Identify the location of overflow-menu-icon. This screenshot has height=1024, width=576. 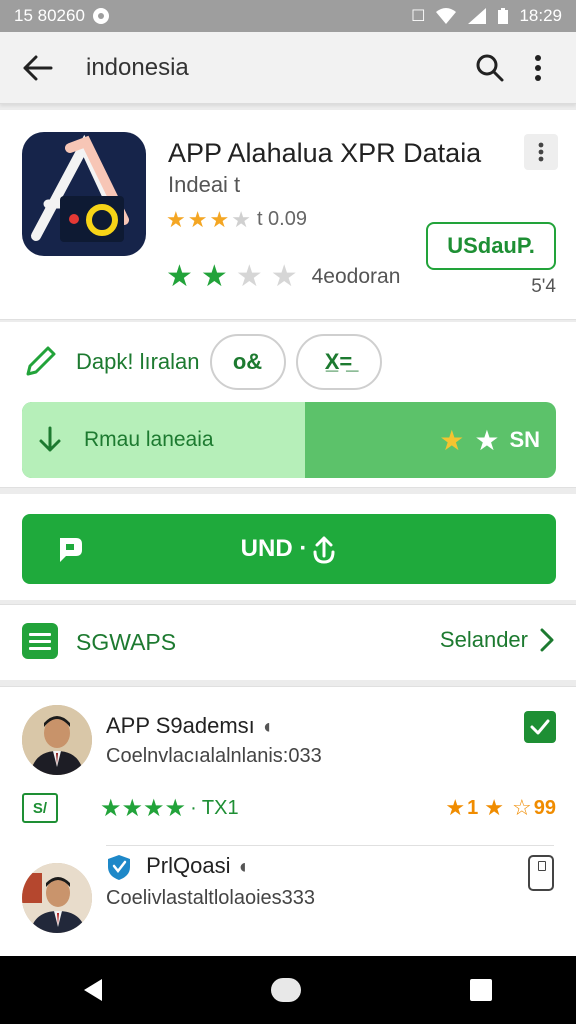
(538, 67).